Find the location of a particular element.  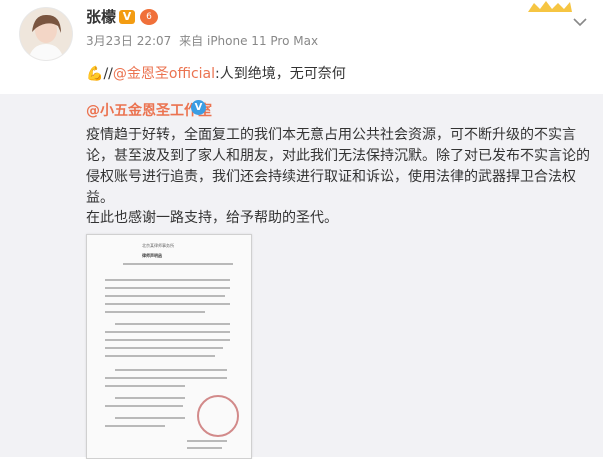

repost-prefix: // is located at coordinates (108, 74).